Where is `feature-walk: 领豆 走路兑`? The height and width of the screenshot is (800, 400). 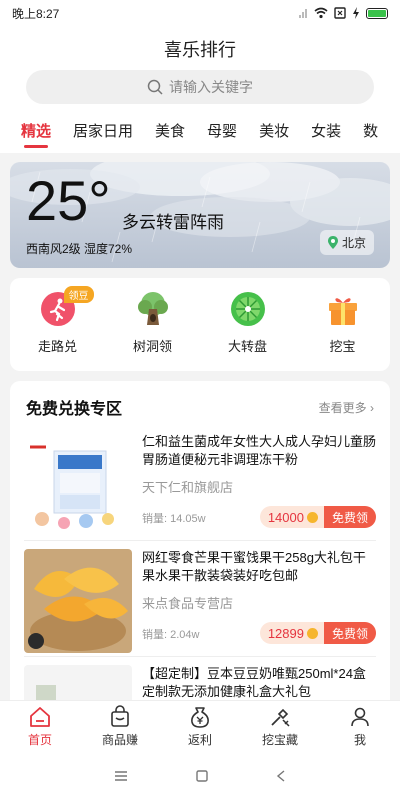 feature-walk: 领豆 走路兑 is located at coordinates (58, 320).